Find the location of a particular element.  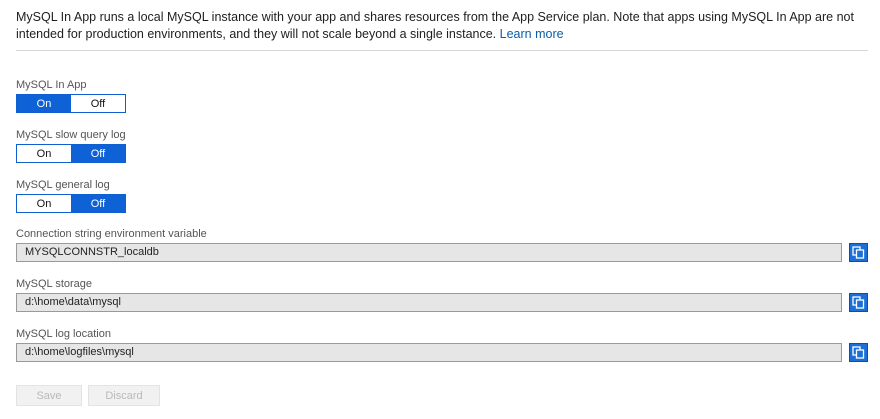

general-log-toggle: On Off is located at coordinates (71, 203).